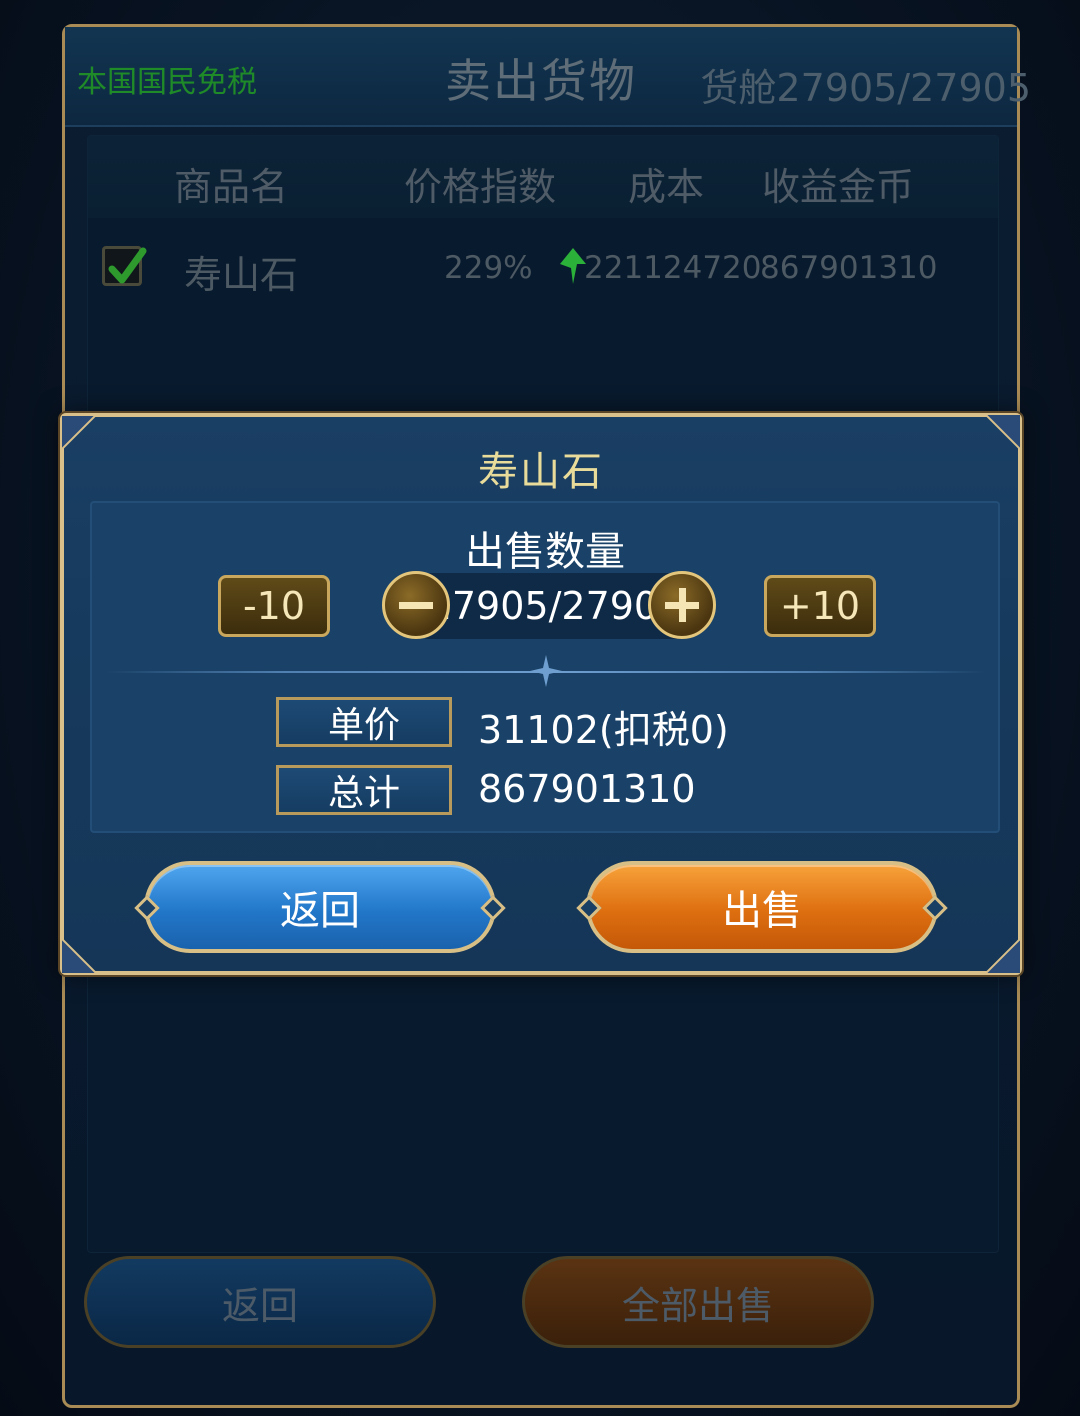 The image size is (1080, 1416). I want to click on goods-name: 寿山石, so click(241, 275).